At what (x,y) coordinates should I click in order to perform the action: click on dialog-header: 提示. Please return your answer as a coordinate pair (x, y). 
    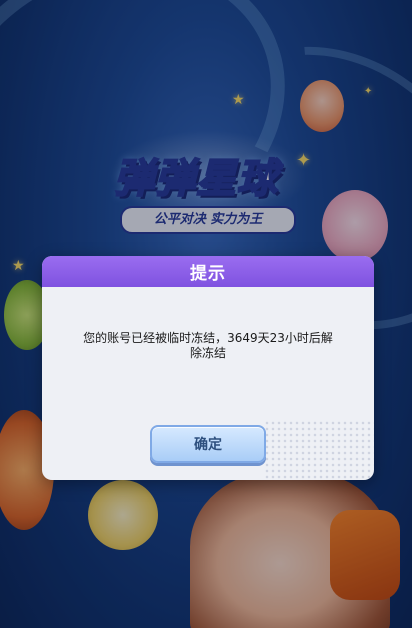
    Looking at the image, I should click on (208, 271).